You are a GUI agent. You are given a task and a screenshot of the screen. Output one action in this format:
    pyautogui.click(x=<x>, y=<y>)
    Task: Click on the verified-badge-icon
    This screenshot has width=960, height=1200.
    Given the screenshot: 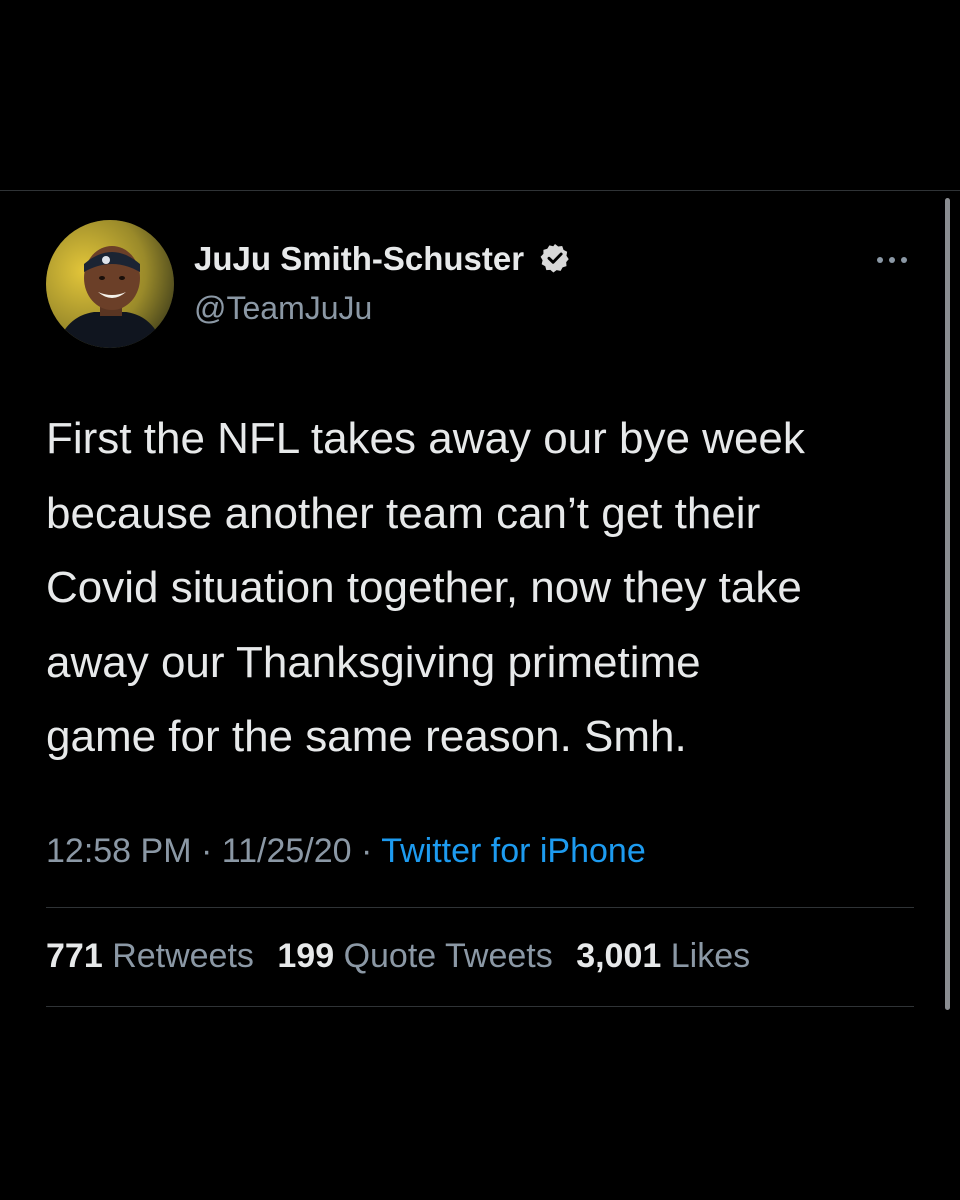 What is the action you would take?
    pyautogui.click(x=554, y=258)
    